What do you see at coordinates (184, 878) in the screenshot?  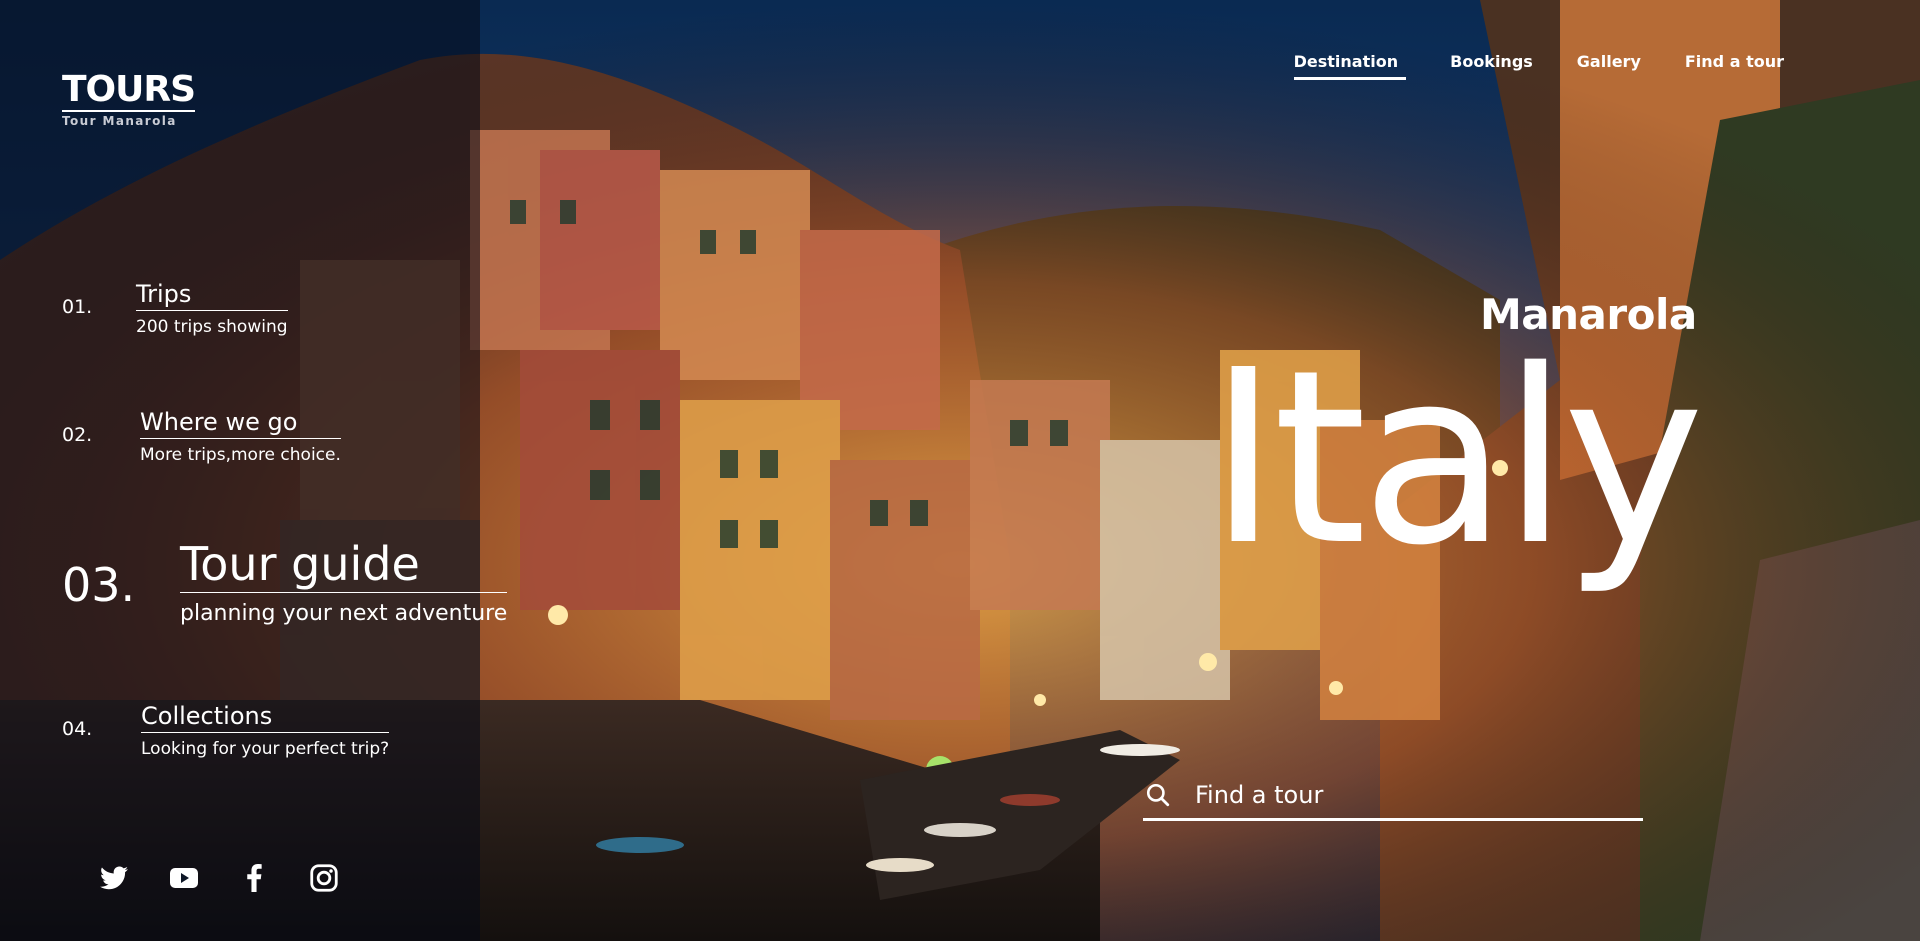 I see `youtube-icon` at bounding box center [184, 878].